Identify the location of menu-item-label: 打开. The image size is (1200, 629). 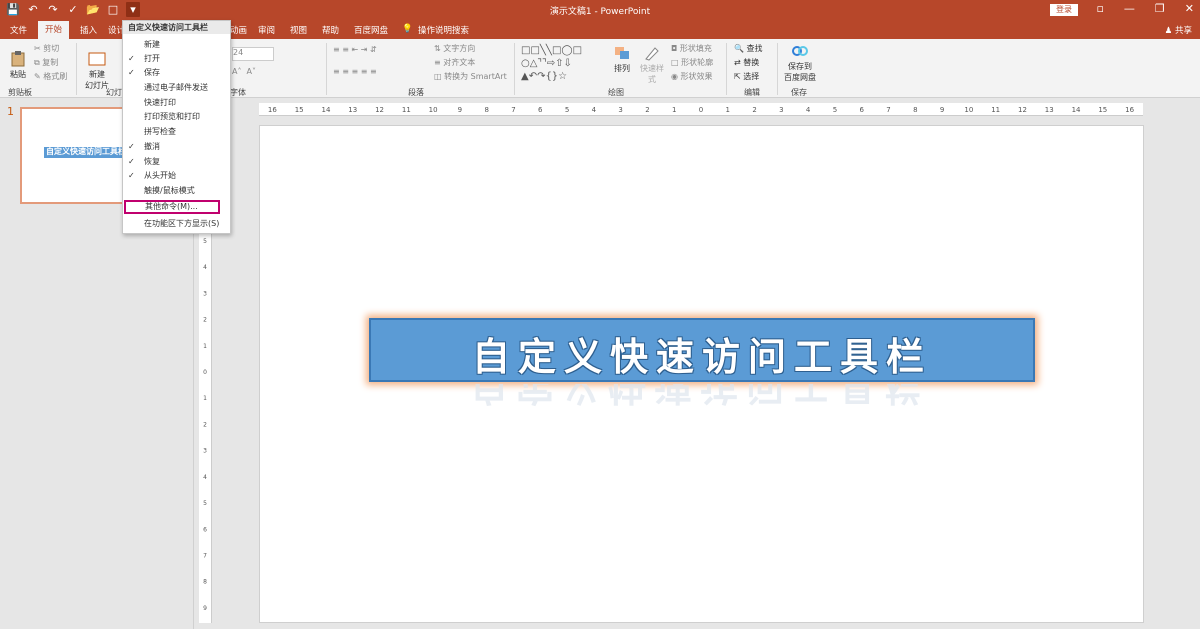
(152, 58).